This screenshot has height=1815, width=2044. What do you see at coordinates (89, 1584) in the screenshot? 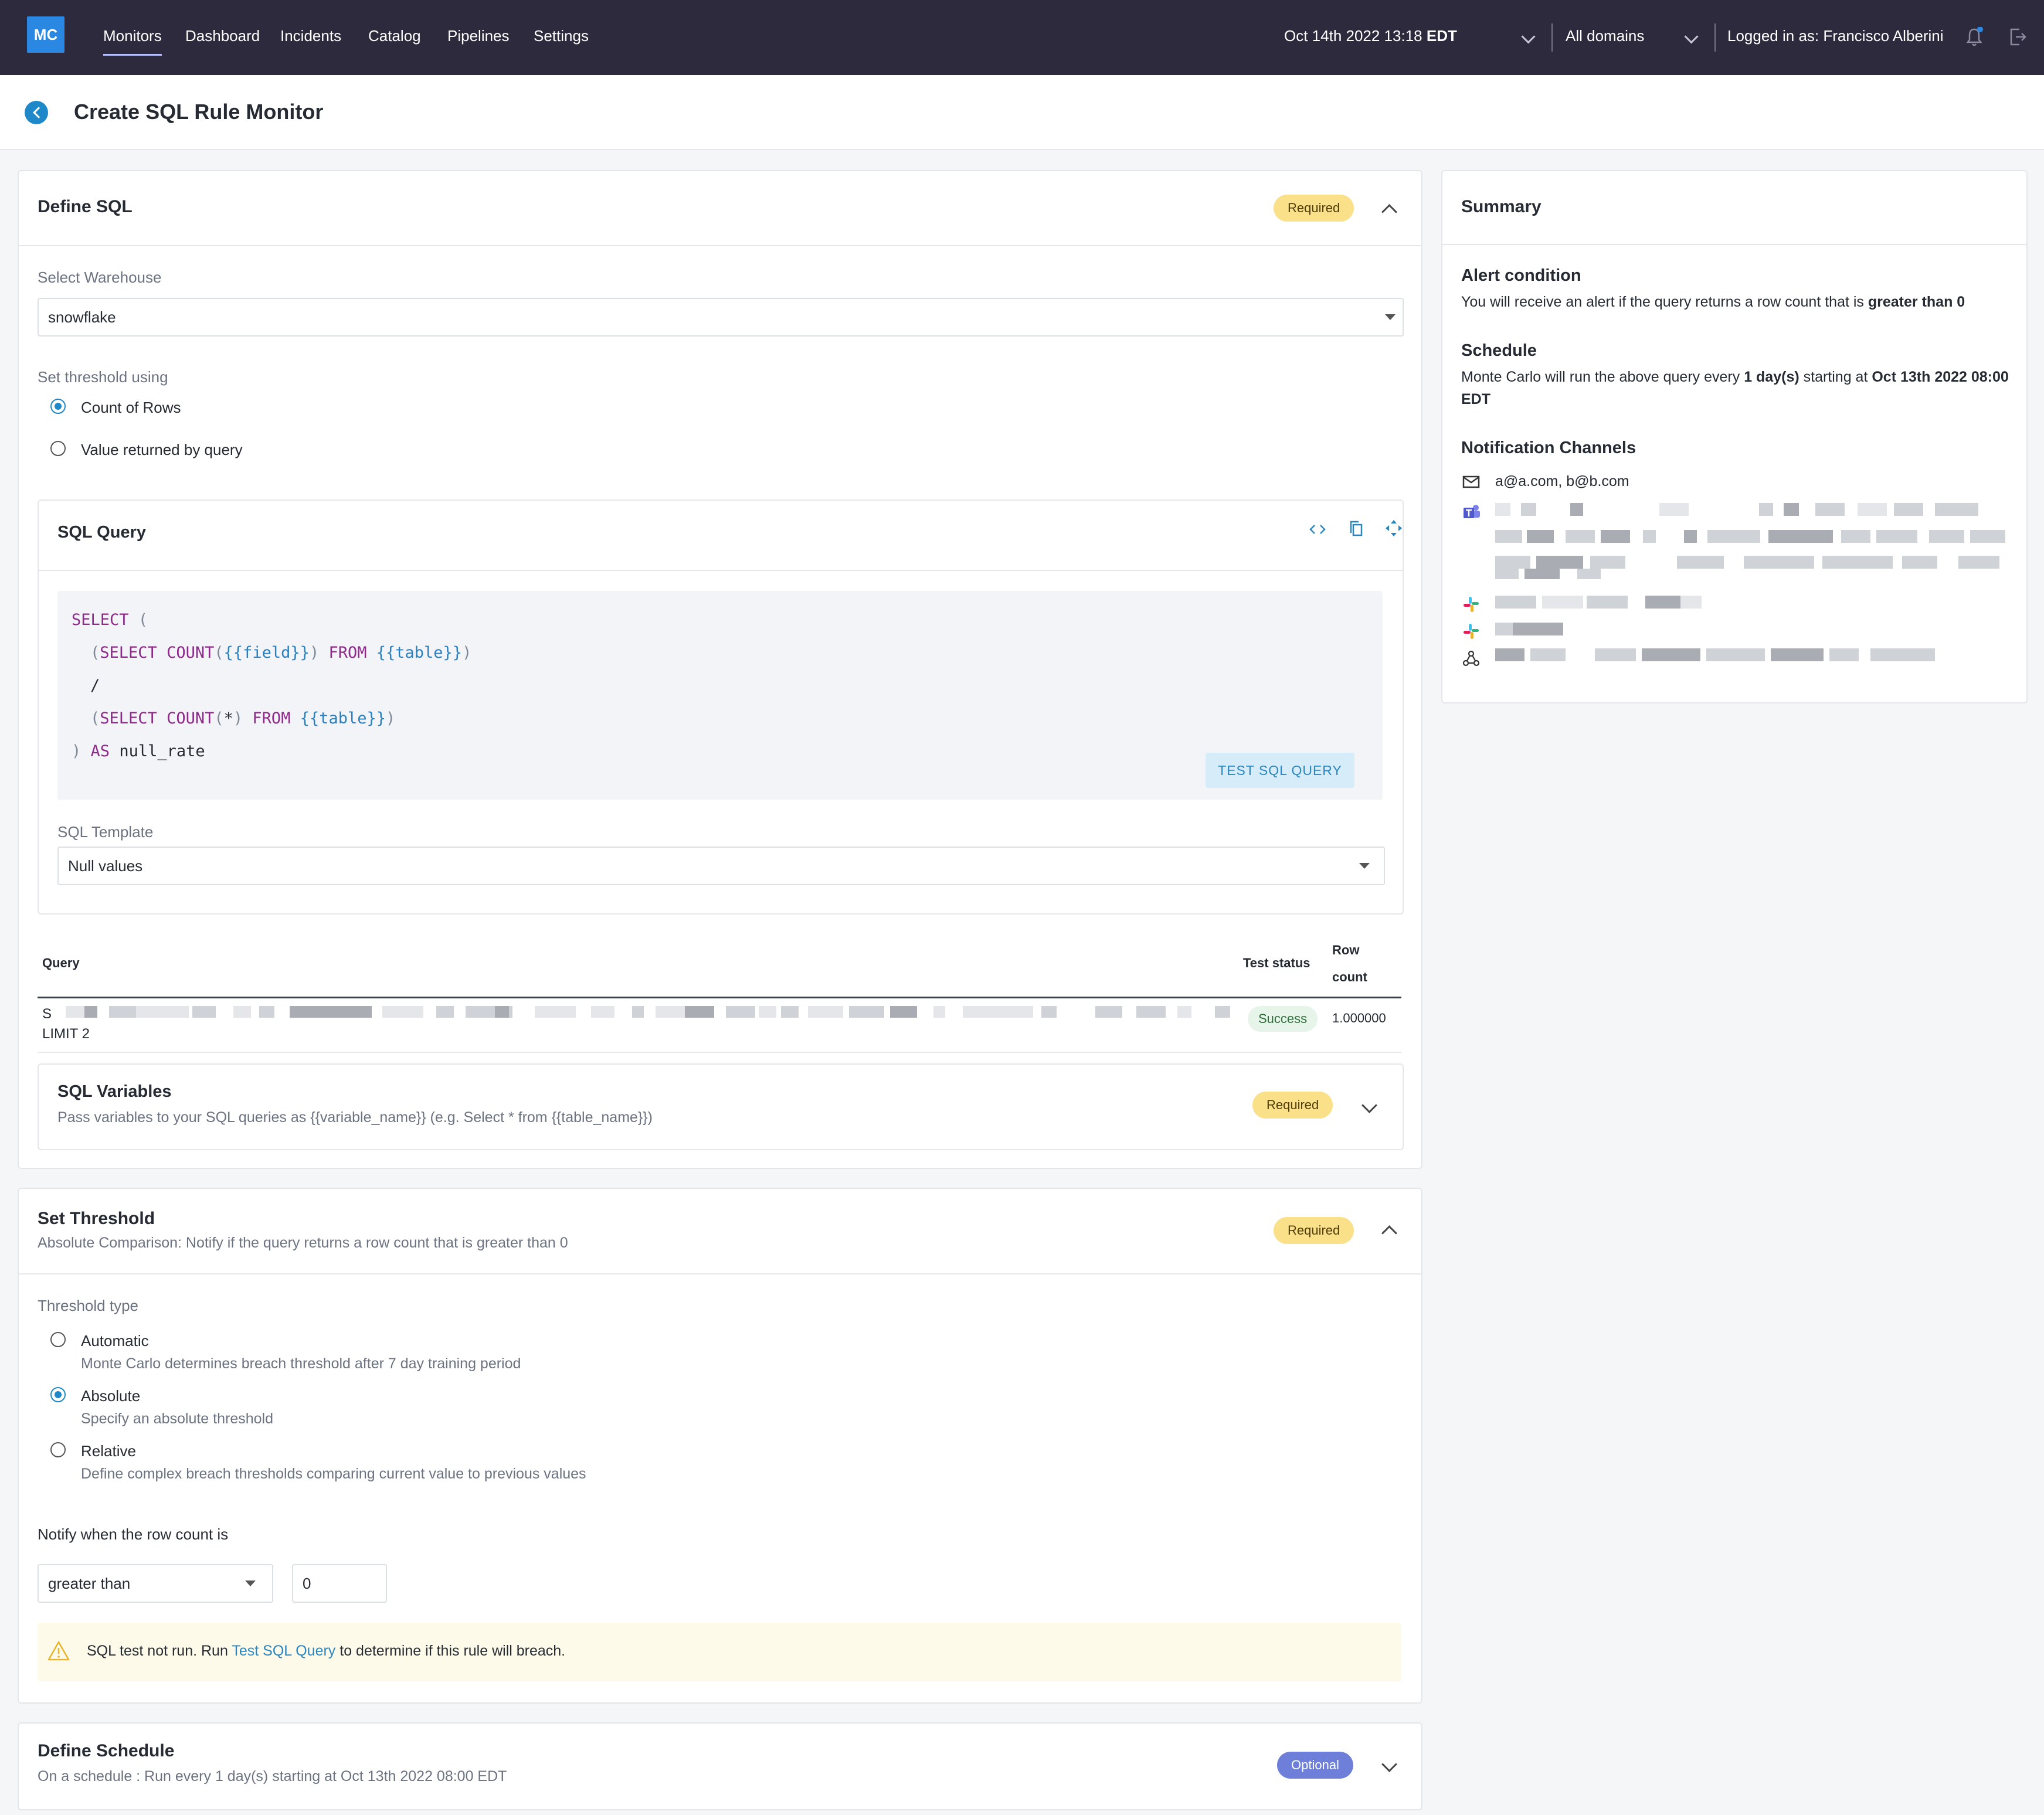
I see `comparator-value: greater than` at bounding box center [89, 1584].